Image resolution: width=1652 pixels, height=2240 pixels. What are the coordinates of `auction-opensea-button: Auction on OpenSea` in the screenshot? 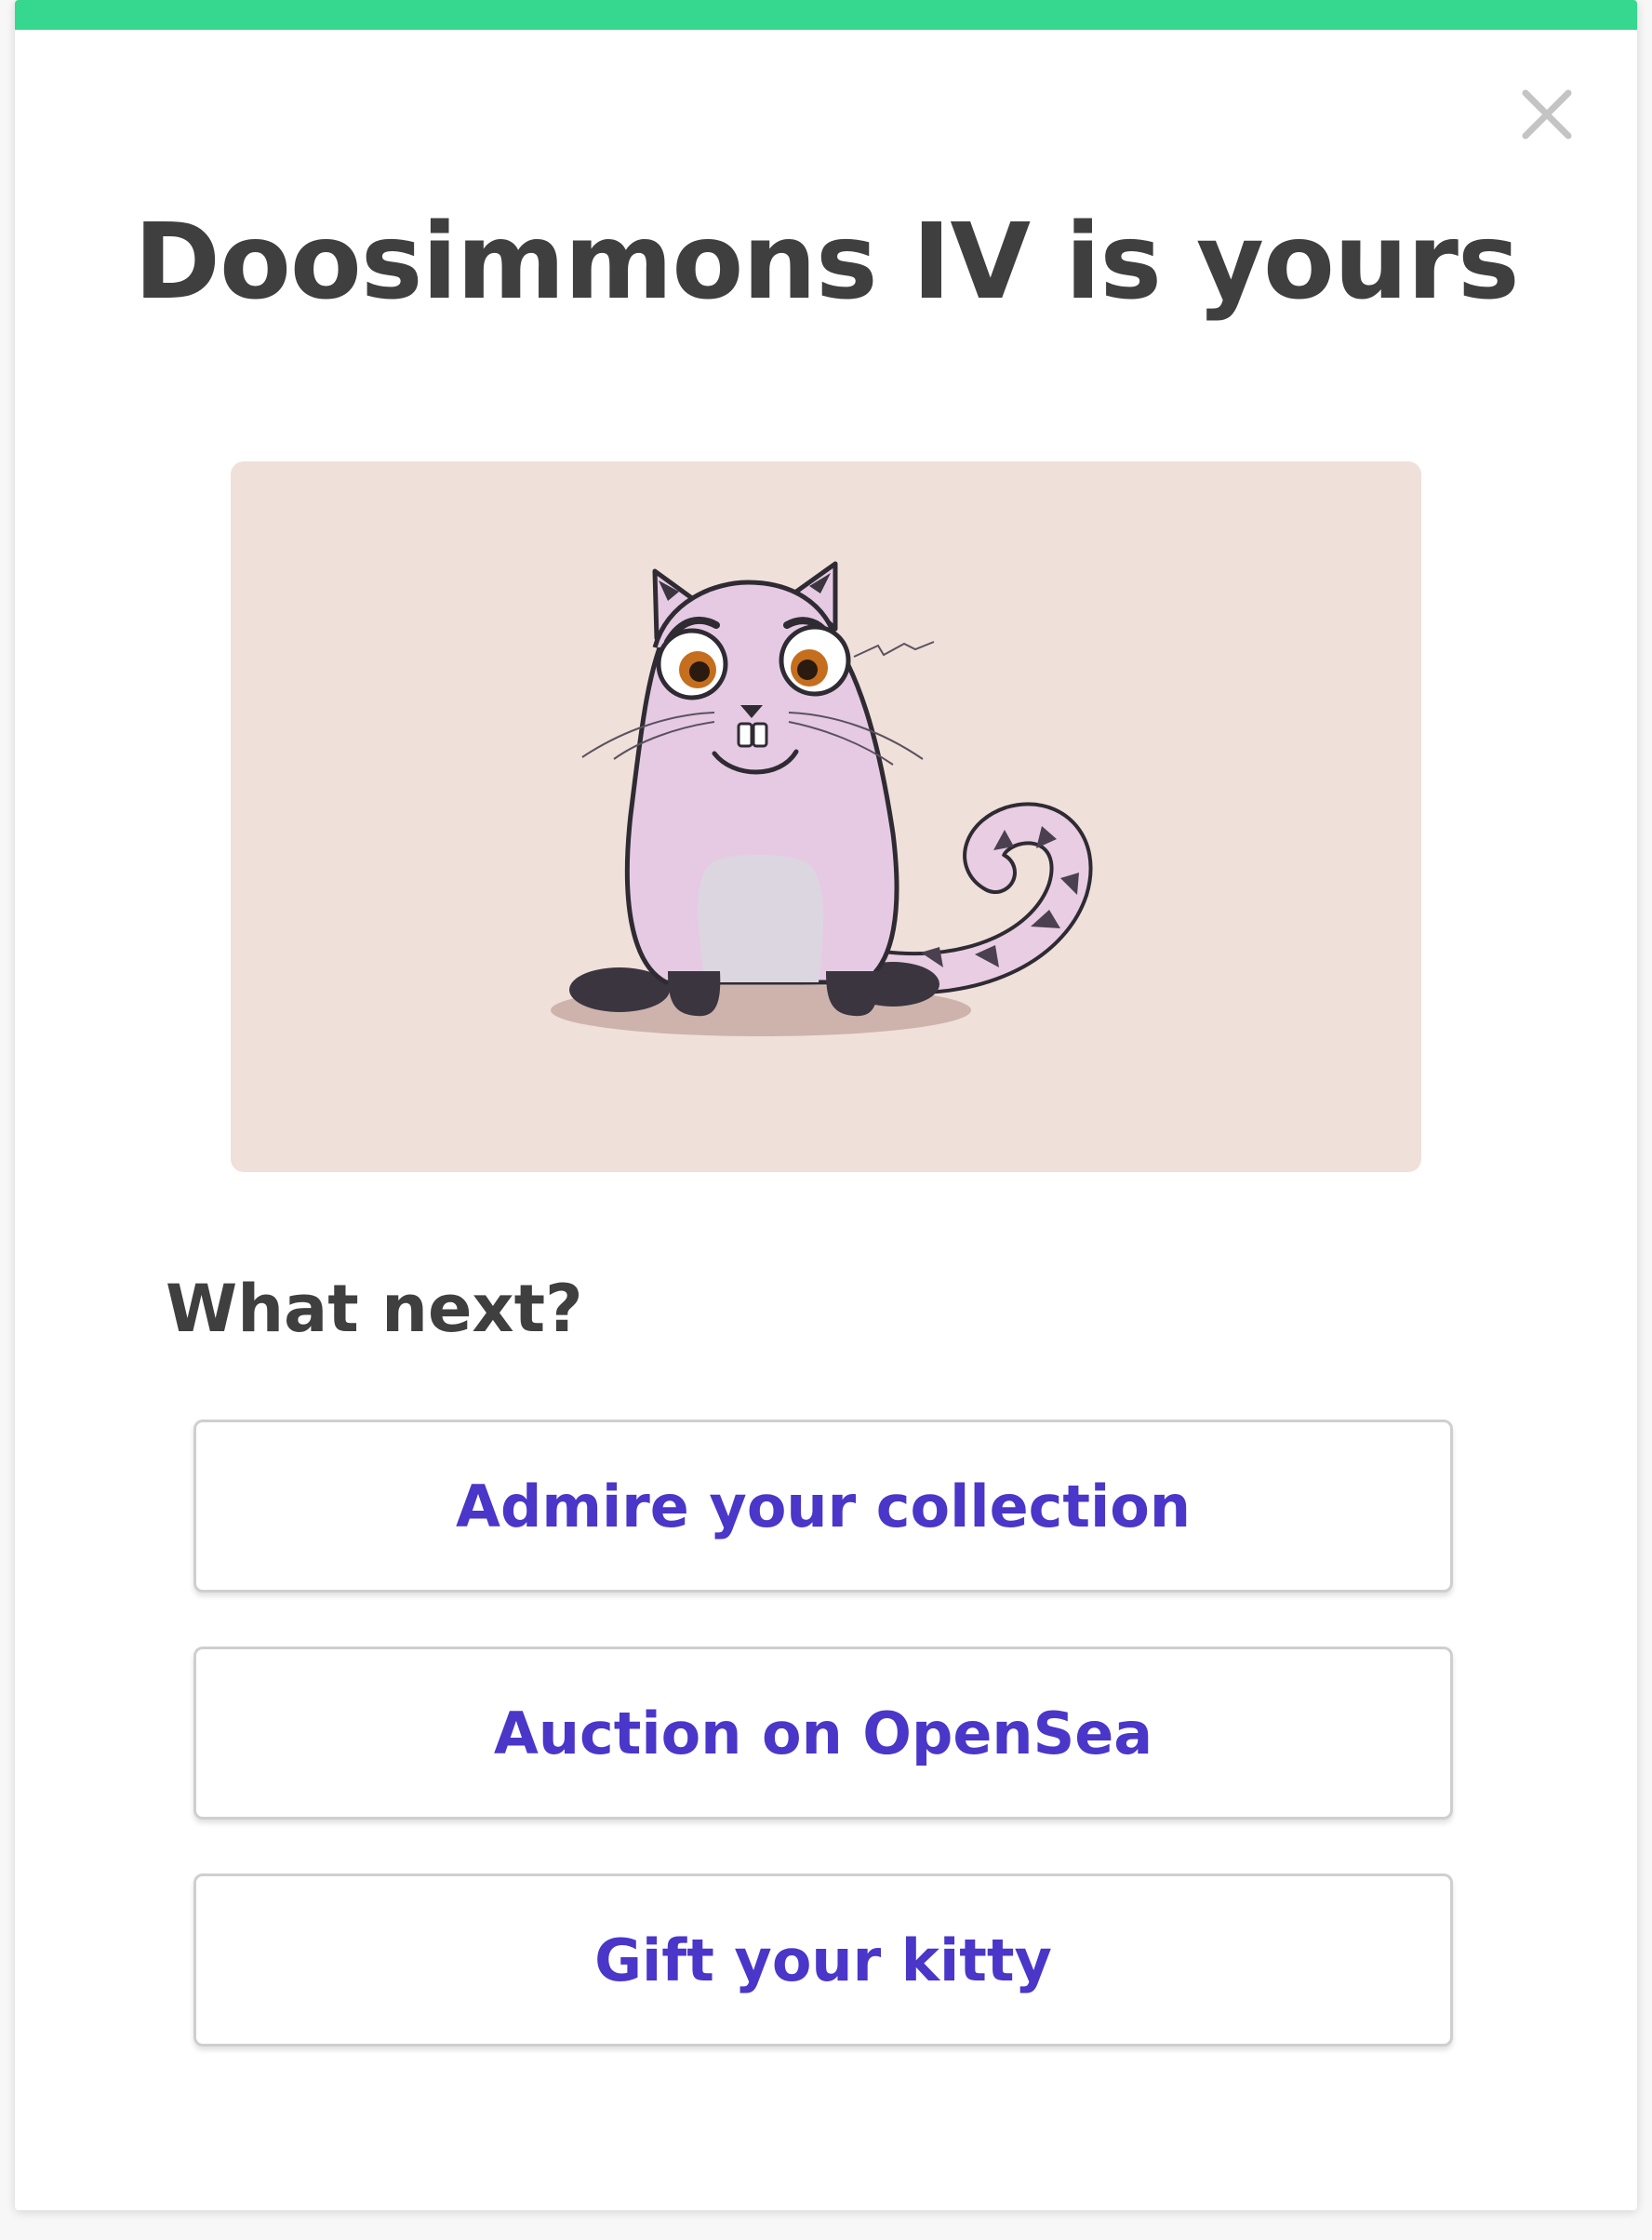 It's located at (823, 1733).